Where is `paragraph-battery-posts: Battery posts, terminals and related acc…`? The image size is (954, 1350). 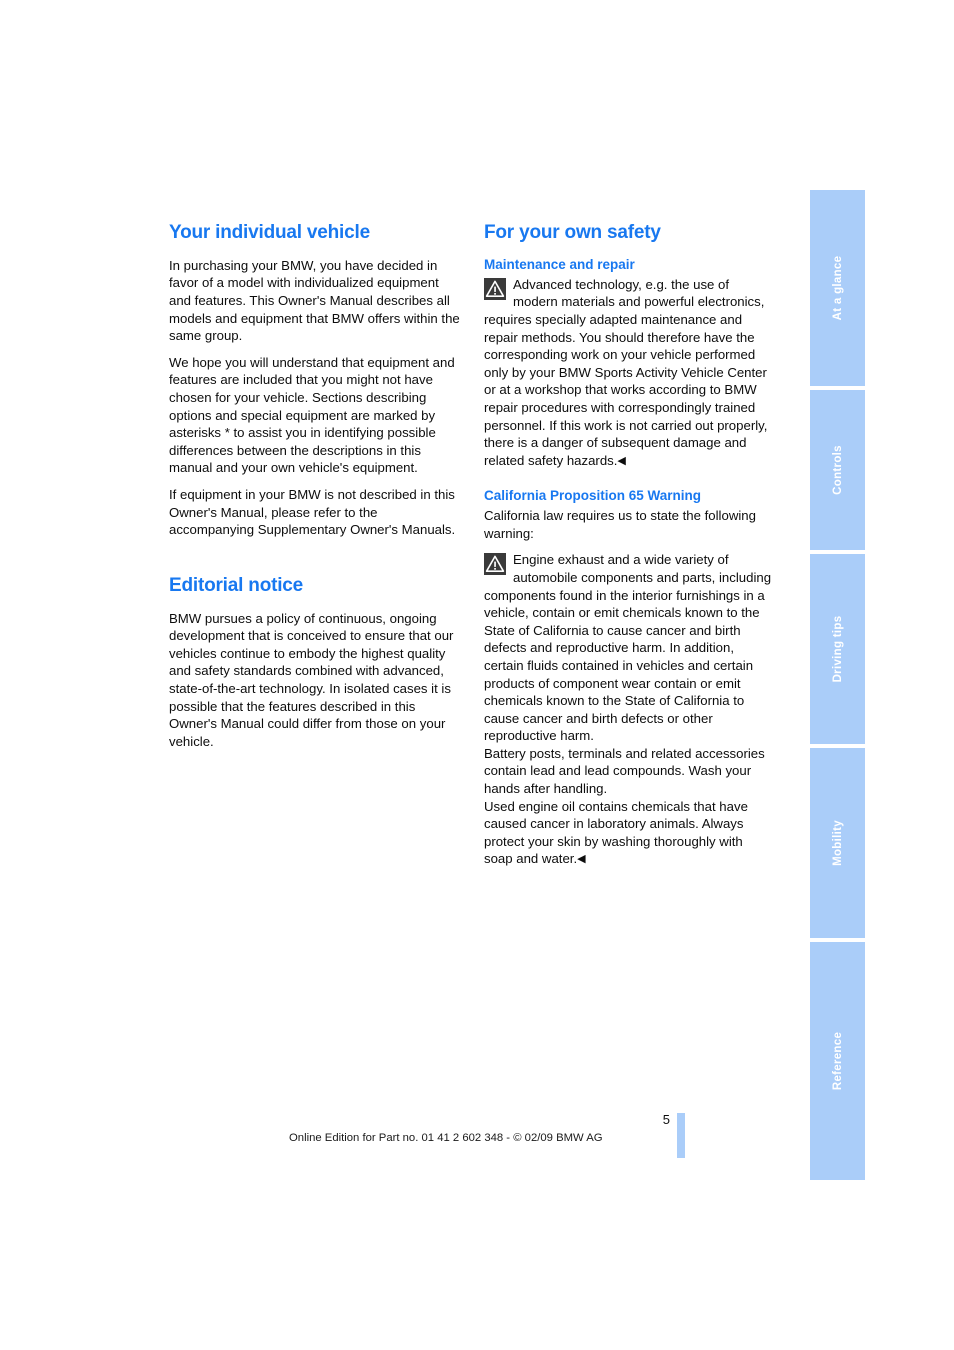 paragraph-battery-posts: Battery posts, terminals and related acc… is located at coordinates (624, 771).